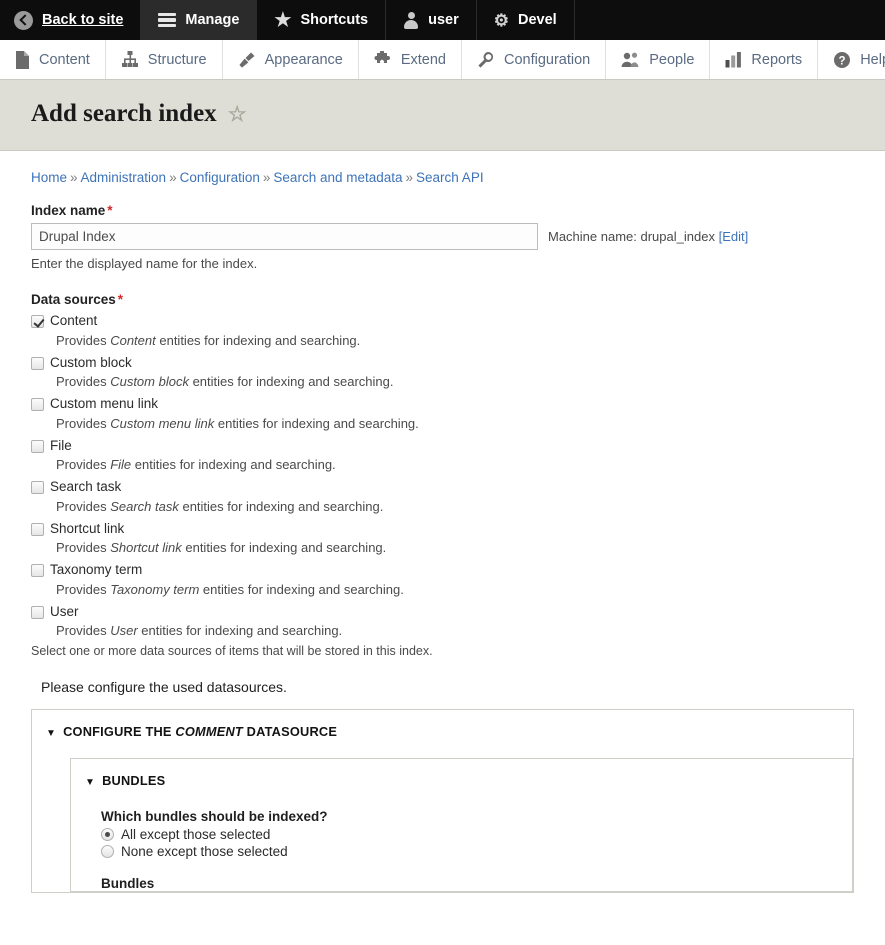 The image size is (885, 945). I want to click on desc-emphasis: Custom menu link, so click(162, 423).